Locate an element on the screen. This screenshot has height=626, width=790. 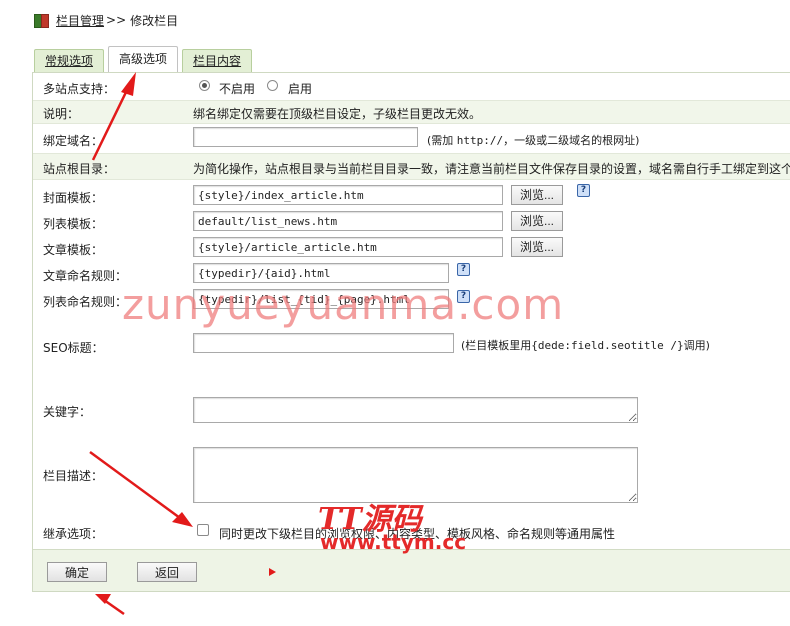
bind-domain-input is located at coordinates (305, 137).